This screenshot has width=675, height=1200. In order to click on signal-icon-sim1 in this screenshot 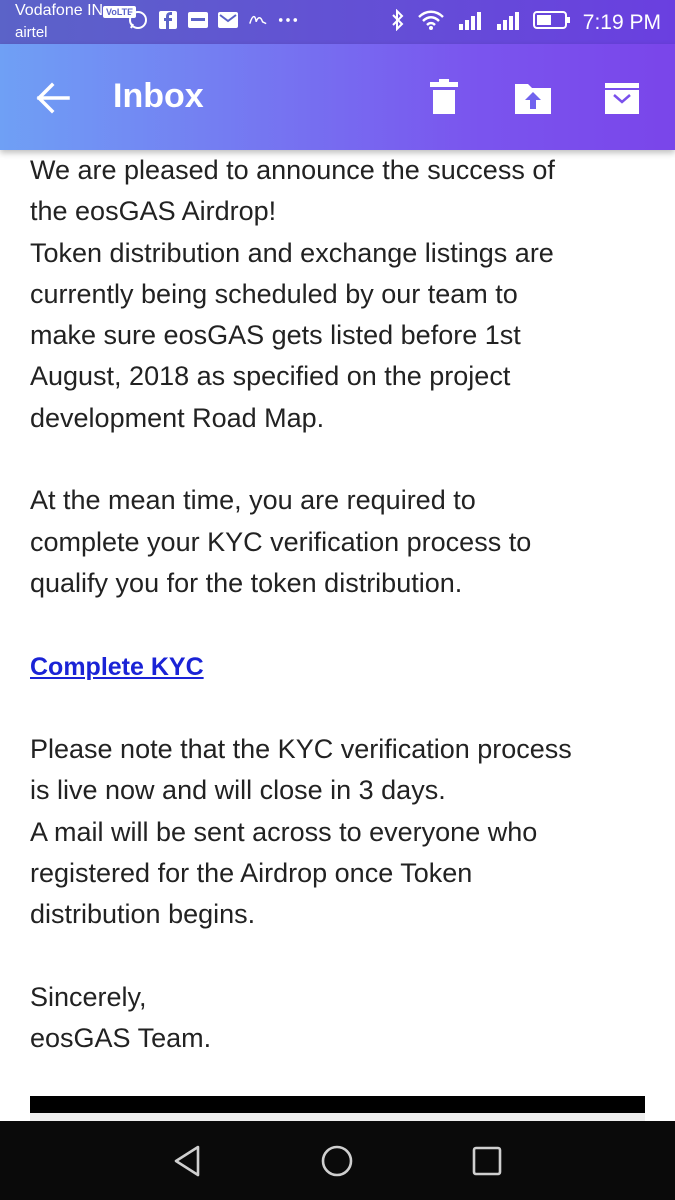, I will do `click(470, 22)`.